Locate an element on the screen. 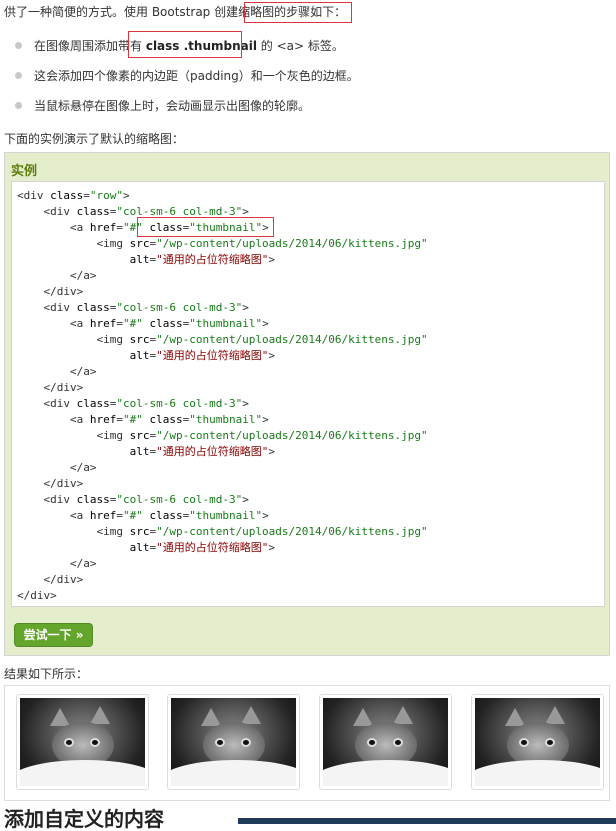 This screenshot has height=831, width=616. example-title: 实例 is located at coordinates (24, 171).